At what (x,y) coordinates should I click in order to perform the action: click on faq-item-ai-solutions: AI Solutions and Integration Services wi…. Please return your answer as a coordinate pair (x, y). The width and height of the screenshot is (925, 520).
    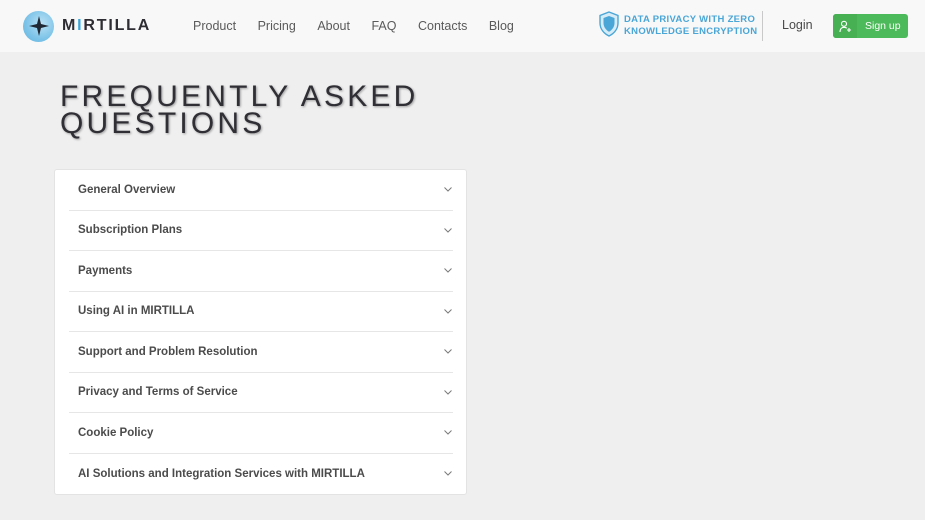
    Looking at the image, I should click on (261, 474).